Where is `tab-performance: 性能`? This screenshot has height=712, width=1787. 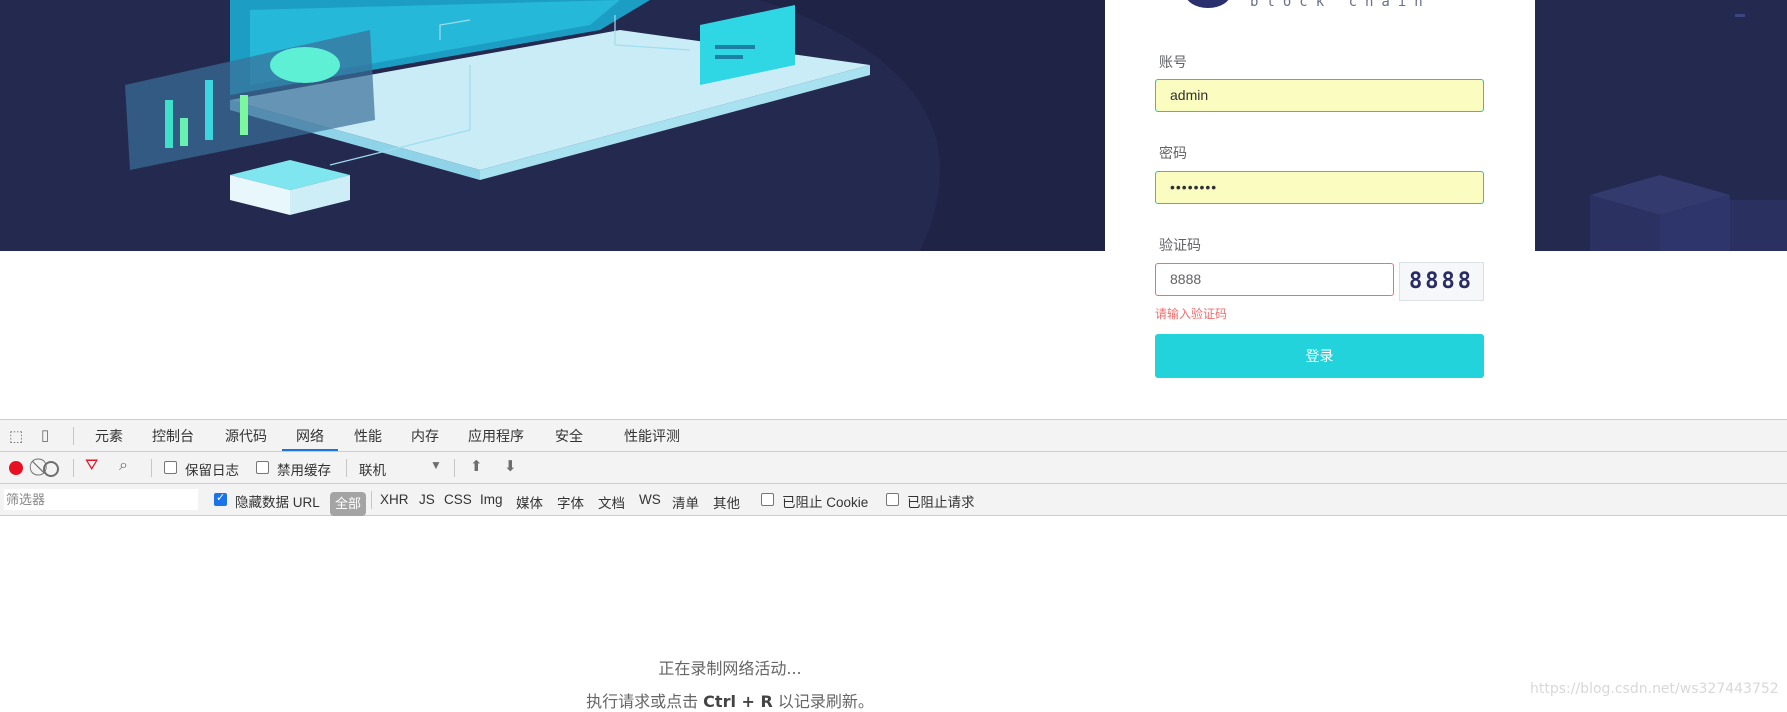 tab-performance: 性能 is located at coordinates (368, 435).